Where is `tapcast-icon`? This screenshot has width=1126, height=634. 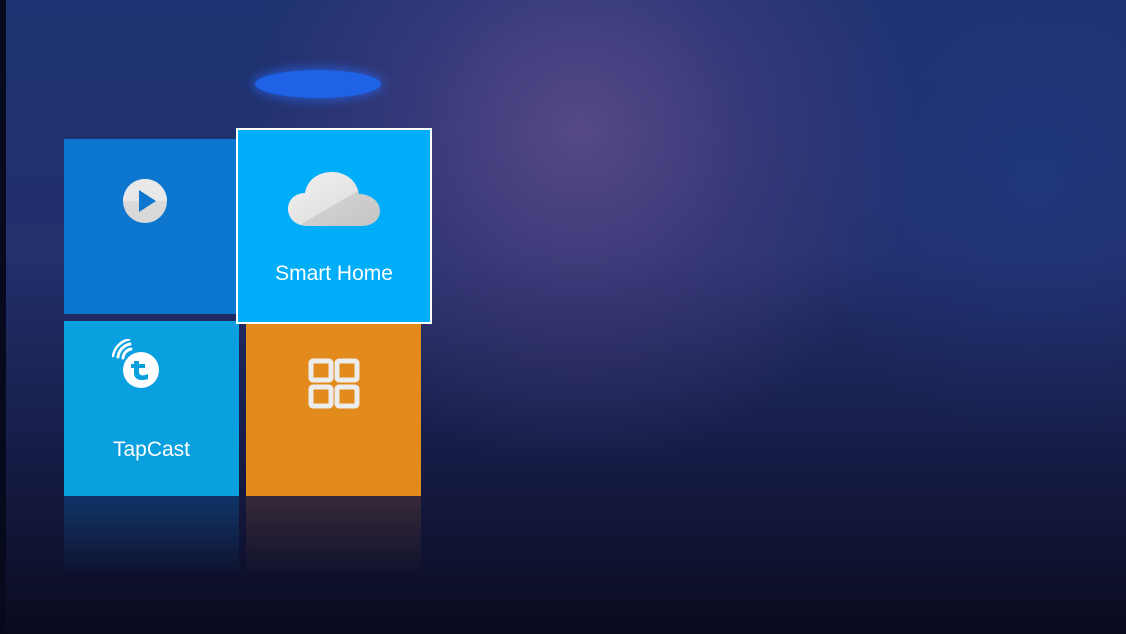
tapcast-icon is located at coordinates (135, 363).